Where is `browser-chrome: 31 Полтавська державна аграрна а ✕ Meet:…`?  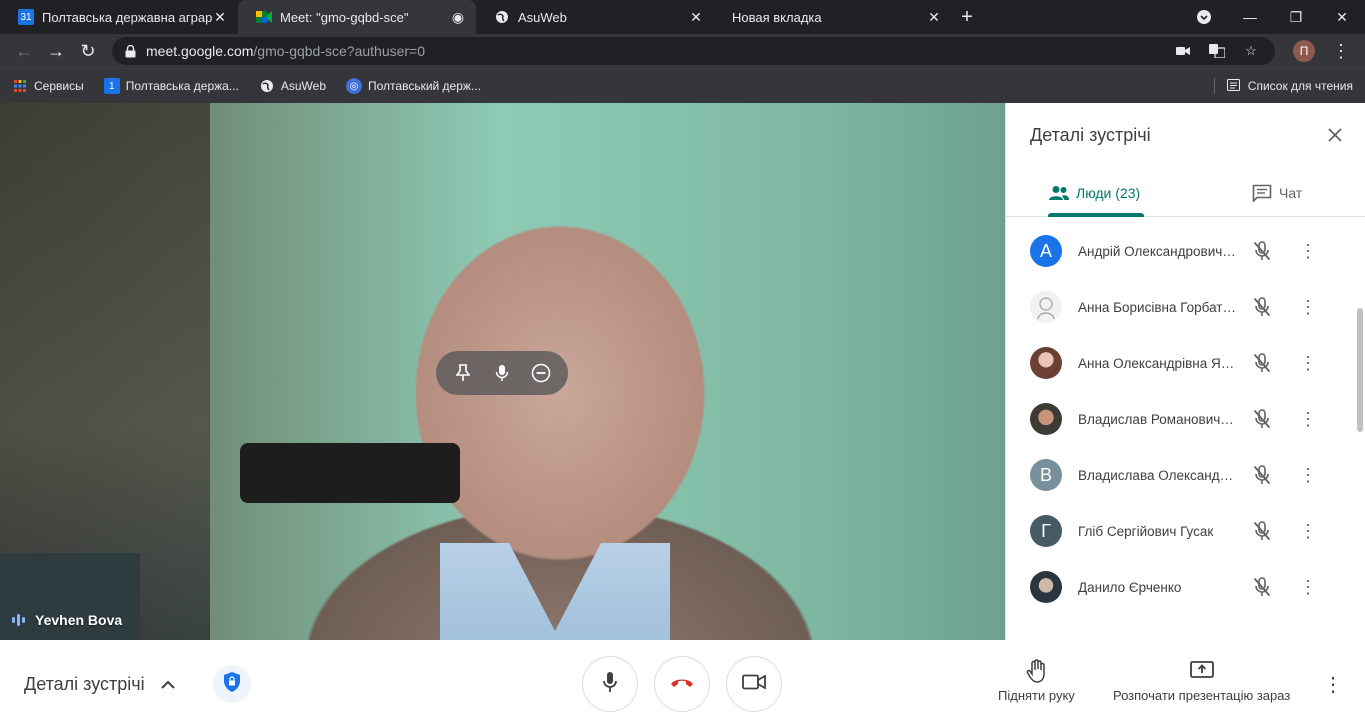
browser-chrome: 31 Полтавська державна аграрна а ✕ Meet:… is located at coordinates (682, 51).